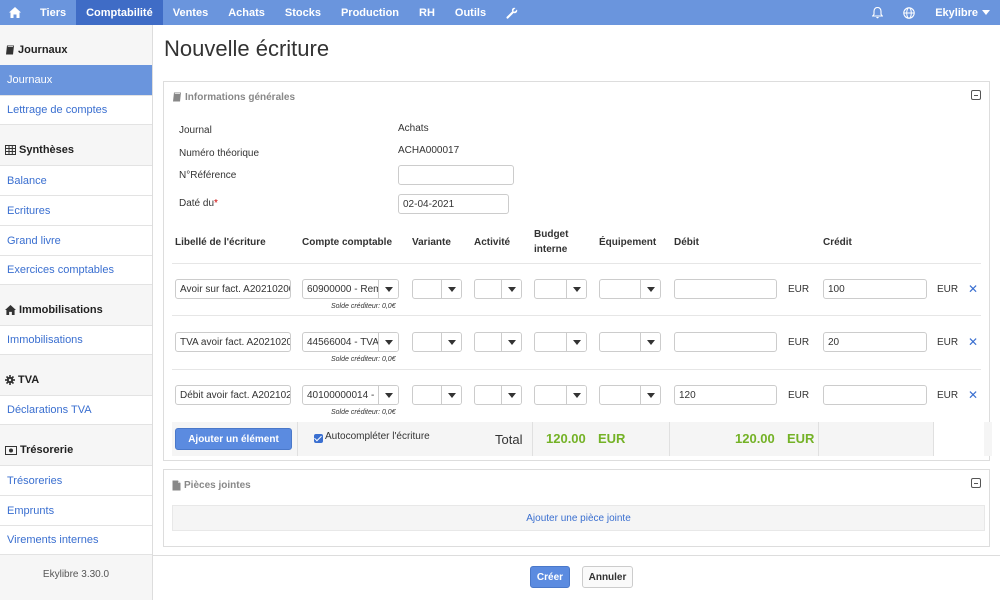 Image resolution: width=1000 pixels, height=600 pixels. I want to click on totals-empty-cell, so click(958, 439).